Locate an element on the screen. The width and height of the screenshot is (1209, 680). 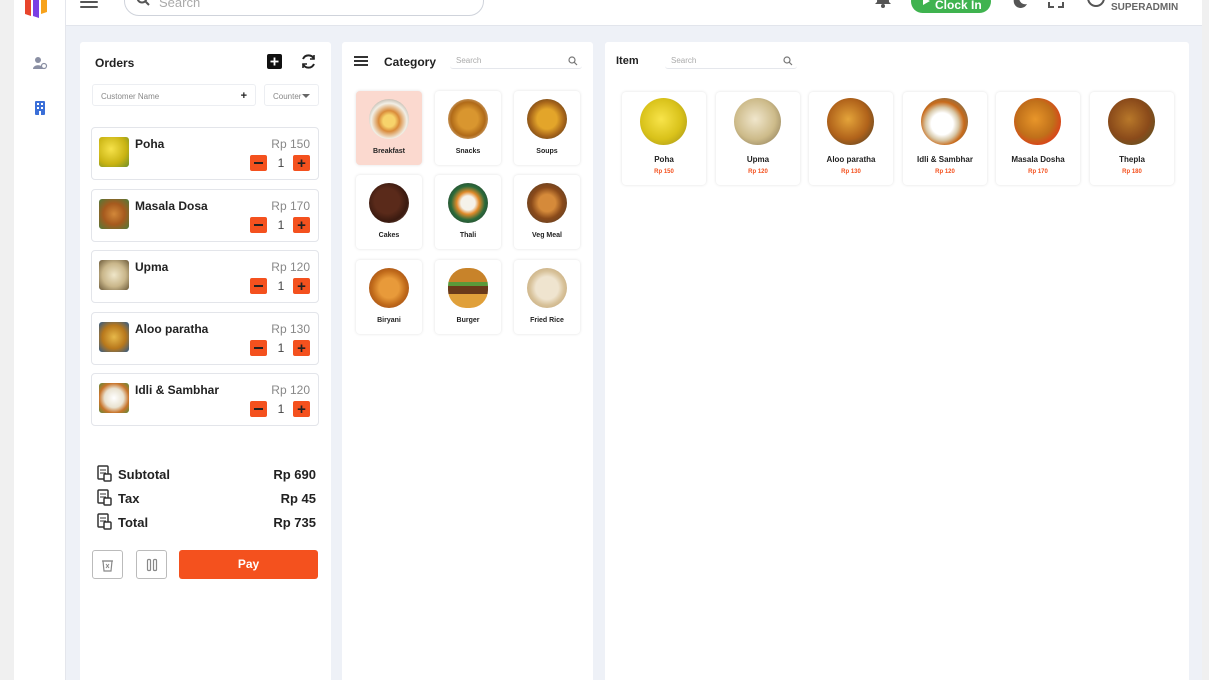
pay-button: Pay is located at coordinates (248, 564).